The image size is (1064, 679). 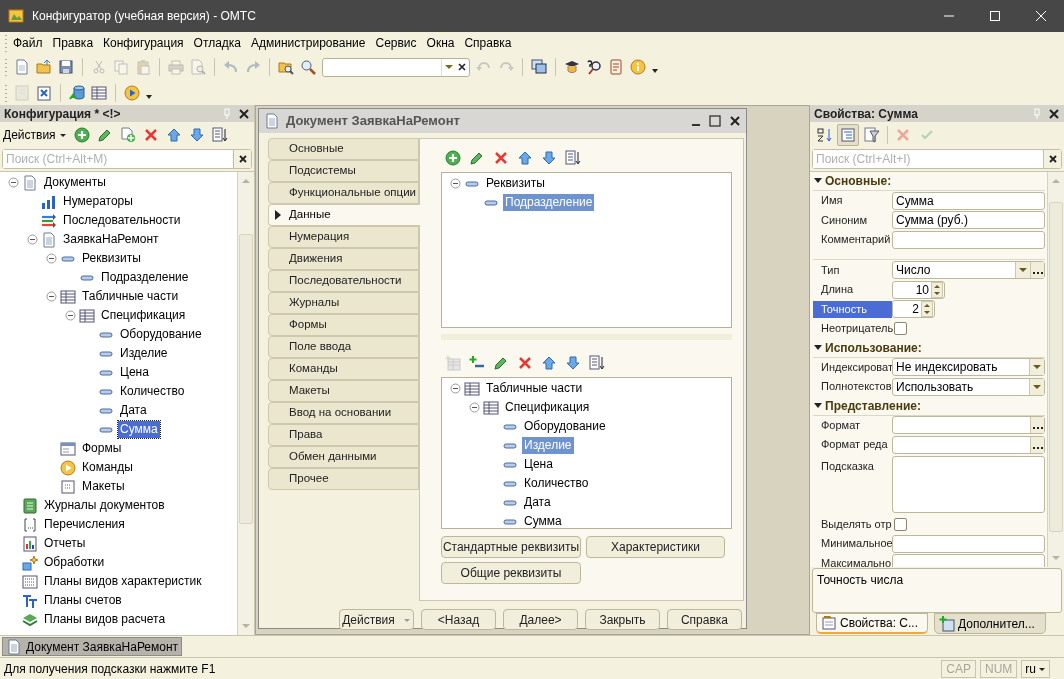 I want to click on text-field: Сумма (руб.), so click(x=968, y=220).